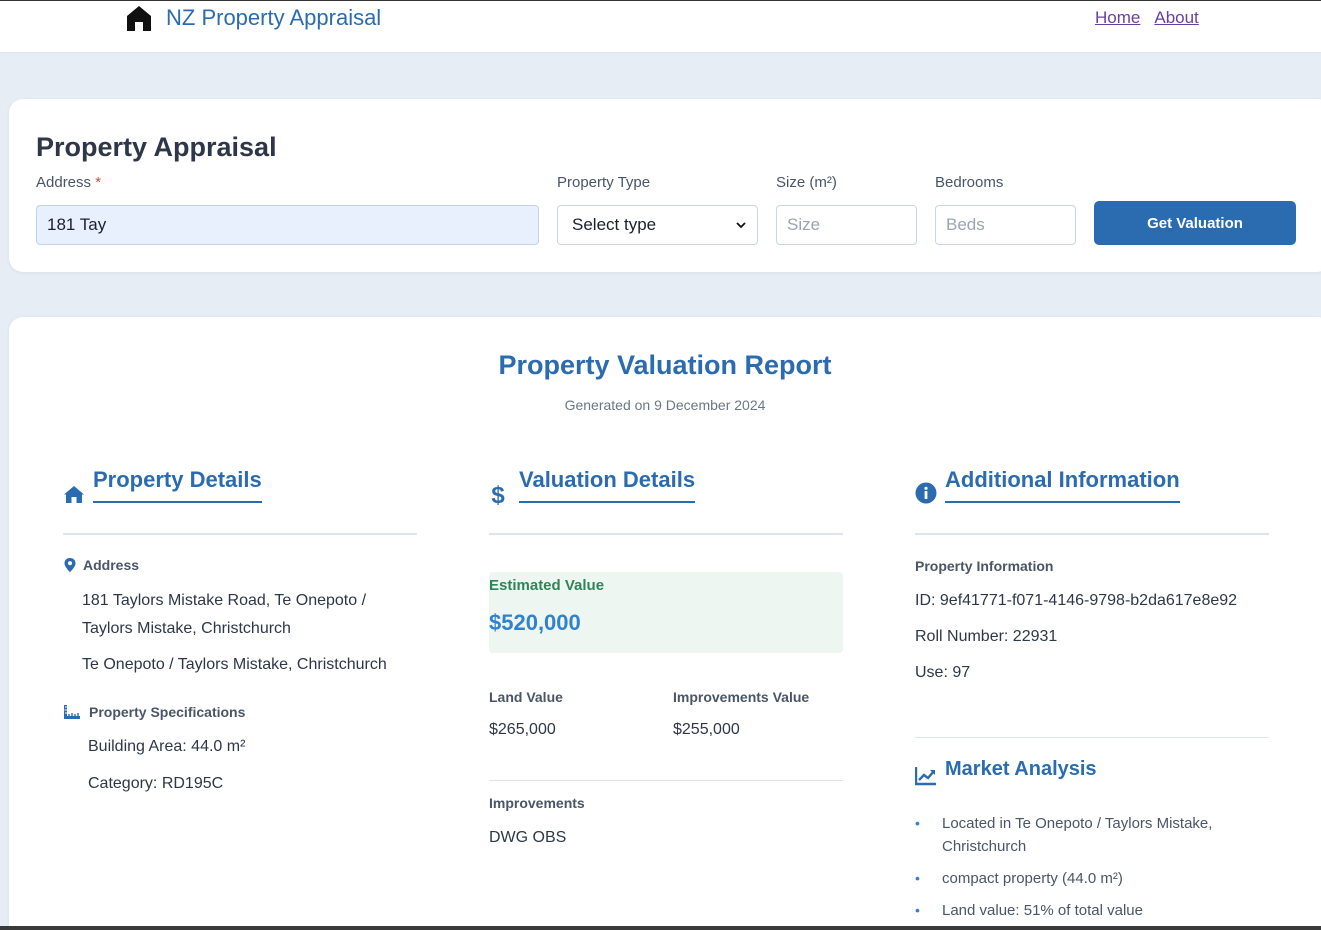 The height and width of the screenshot is (930, 1321). I want to click on top-navbar: NZ Property Appraisal Home About, so click(660, 27).